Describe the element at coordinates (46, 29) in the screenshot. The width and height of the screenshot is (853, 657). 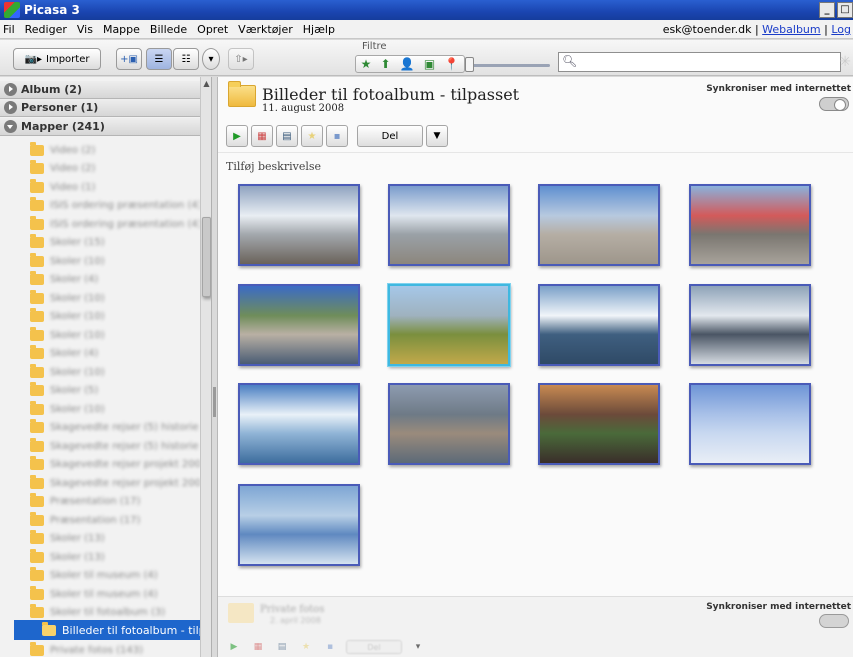
I see `menu-rediger: Rediger` at that location.